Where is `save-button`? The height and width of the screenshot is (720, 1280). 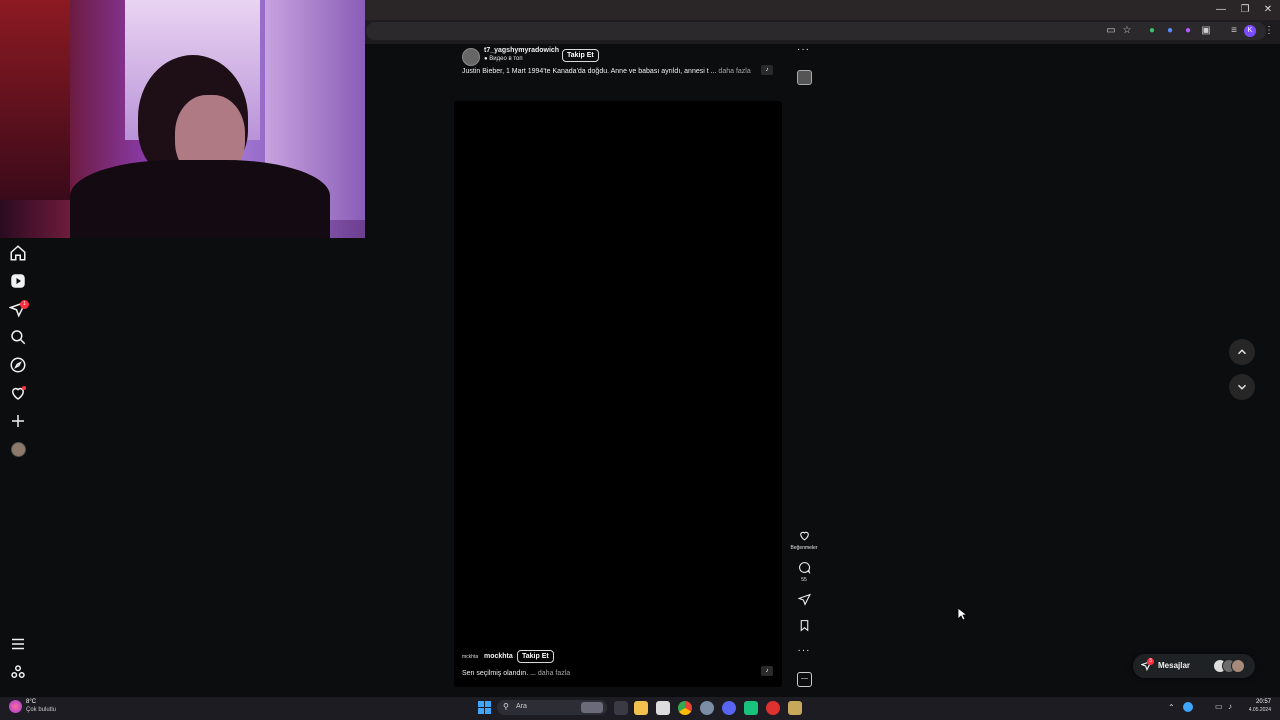
save-button is located at coordinates (804, 628).